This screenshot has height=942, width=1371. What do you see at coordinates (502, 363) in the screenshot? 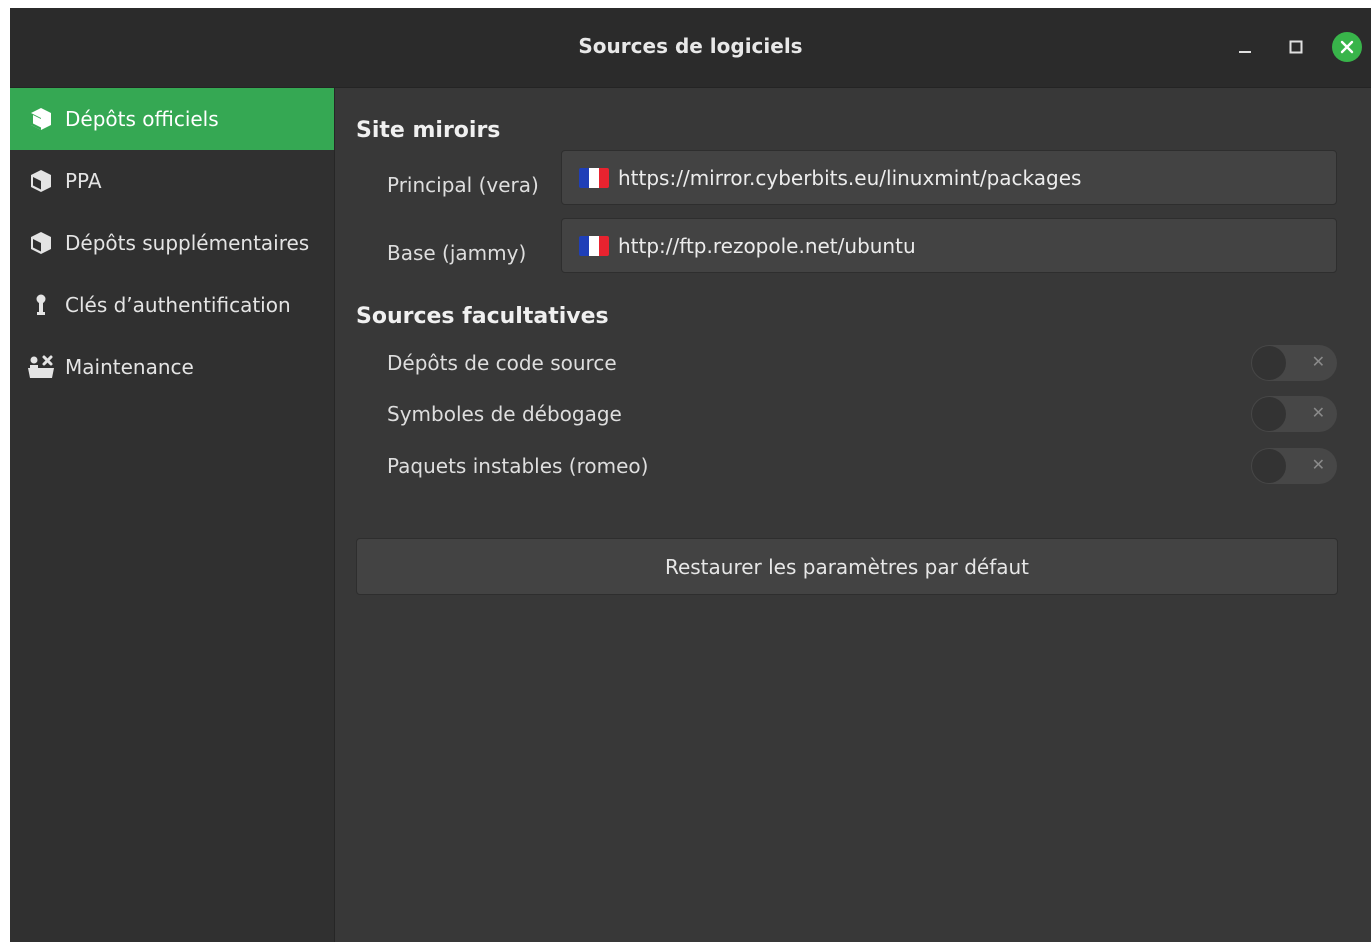
I see `source-code-repositories-label: Dépôts de code source` at bounding box center [502, 363].